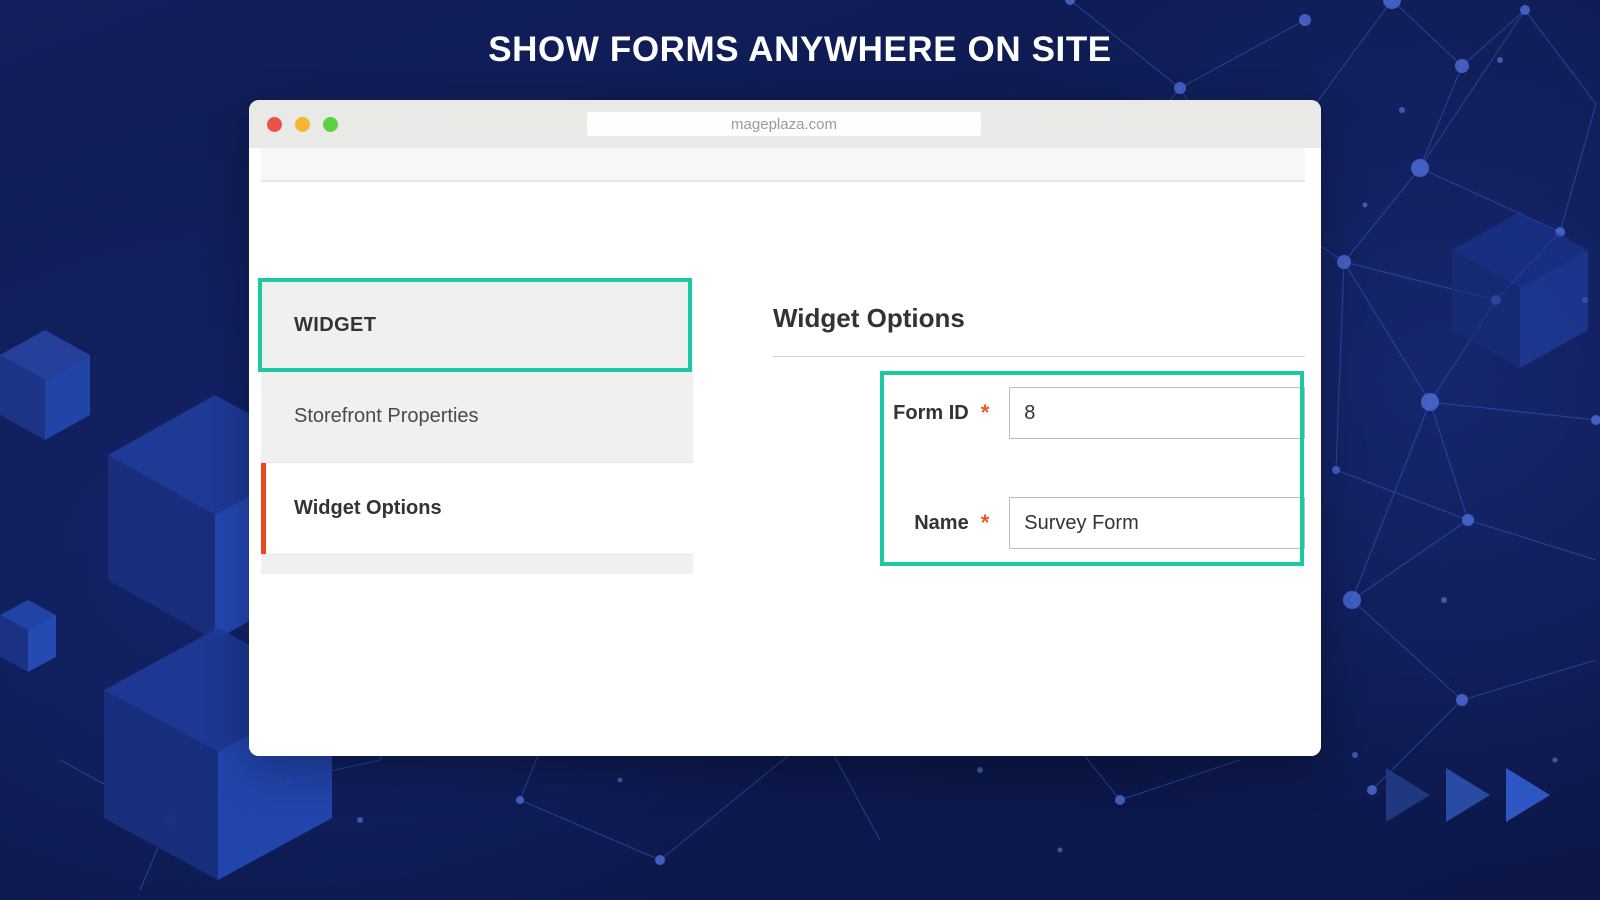  I want to click on page-title: SHOW FORMS ANYWHERE ON SITE, so click(800, 49).